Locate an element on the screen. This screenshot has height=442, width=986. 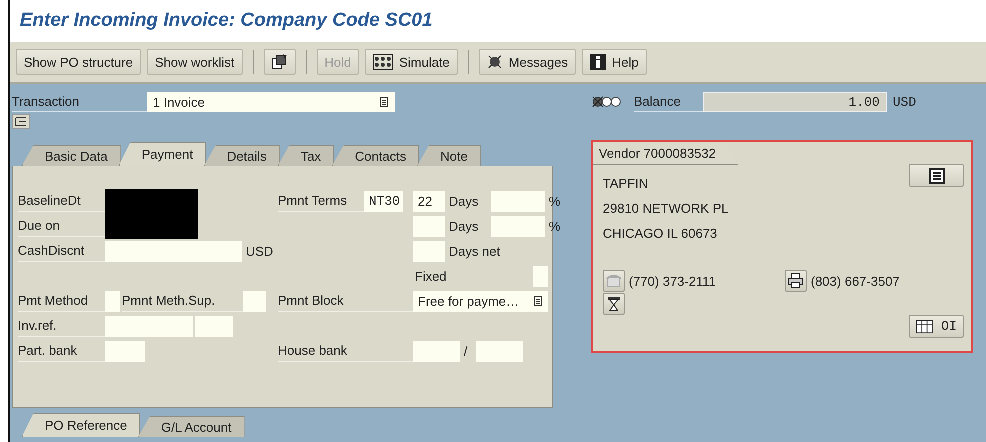
tab: Basic Data is located at coordinates (71, 155).